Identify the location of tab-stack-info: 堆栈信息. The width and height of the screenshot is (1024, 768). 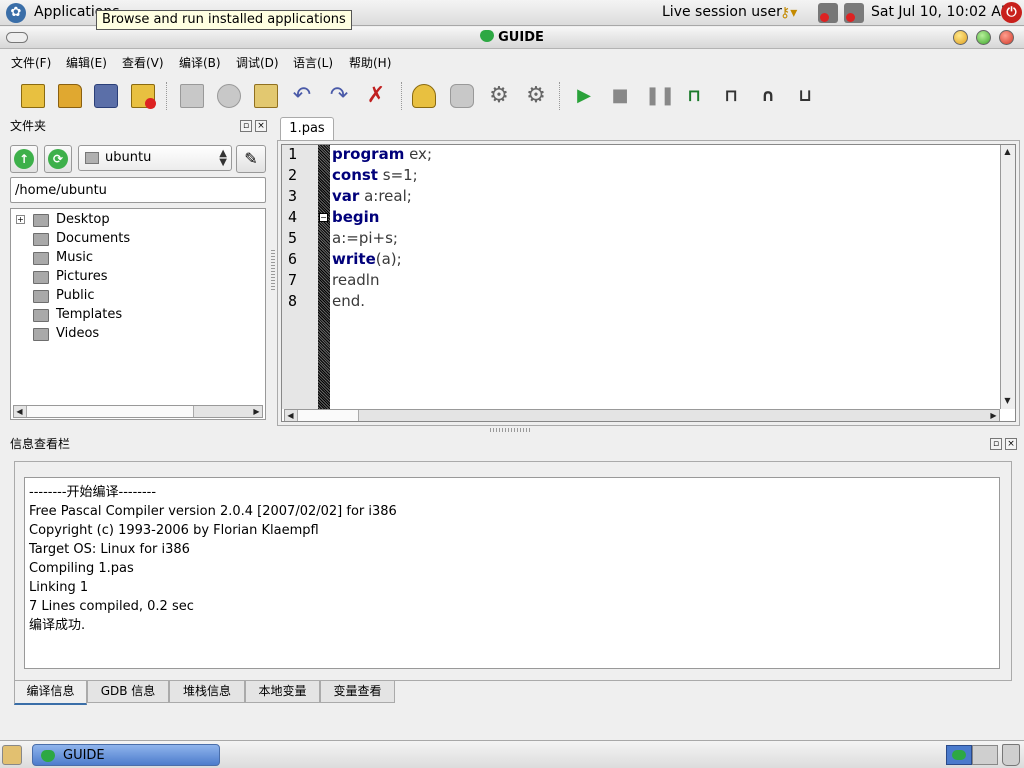
(207, 692).